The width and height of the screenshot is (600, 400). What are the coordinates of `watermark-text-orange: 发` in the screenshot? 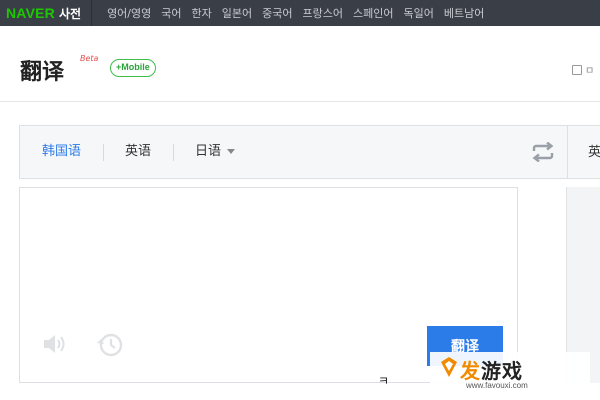 It's located at (470, 371).